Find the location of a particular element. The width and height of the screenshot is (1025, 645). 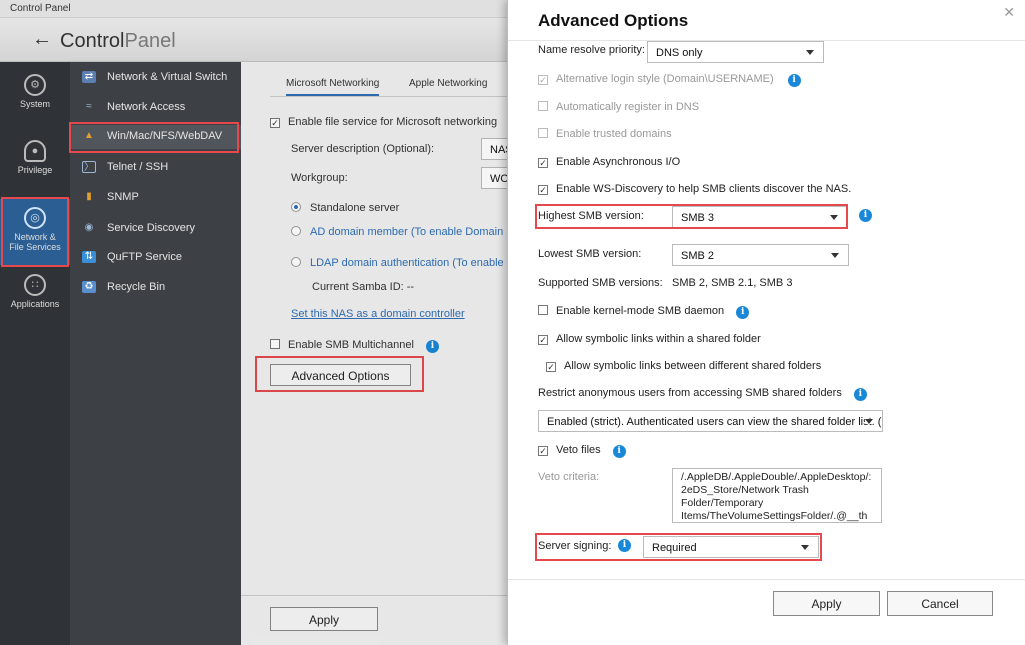

network-switch-icon: ⇄ is located at coordinates (89, 77).